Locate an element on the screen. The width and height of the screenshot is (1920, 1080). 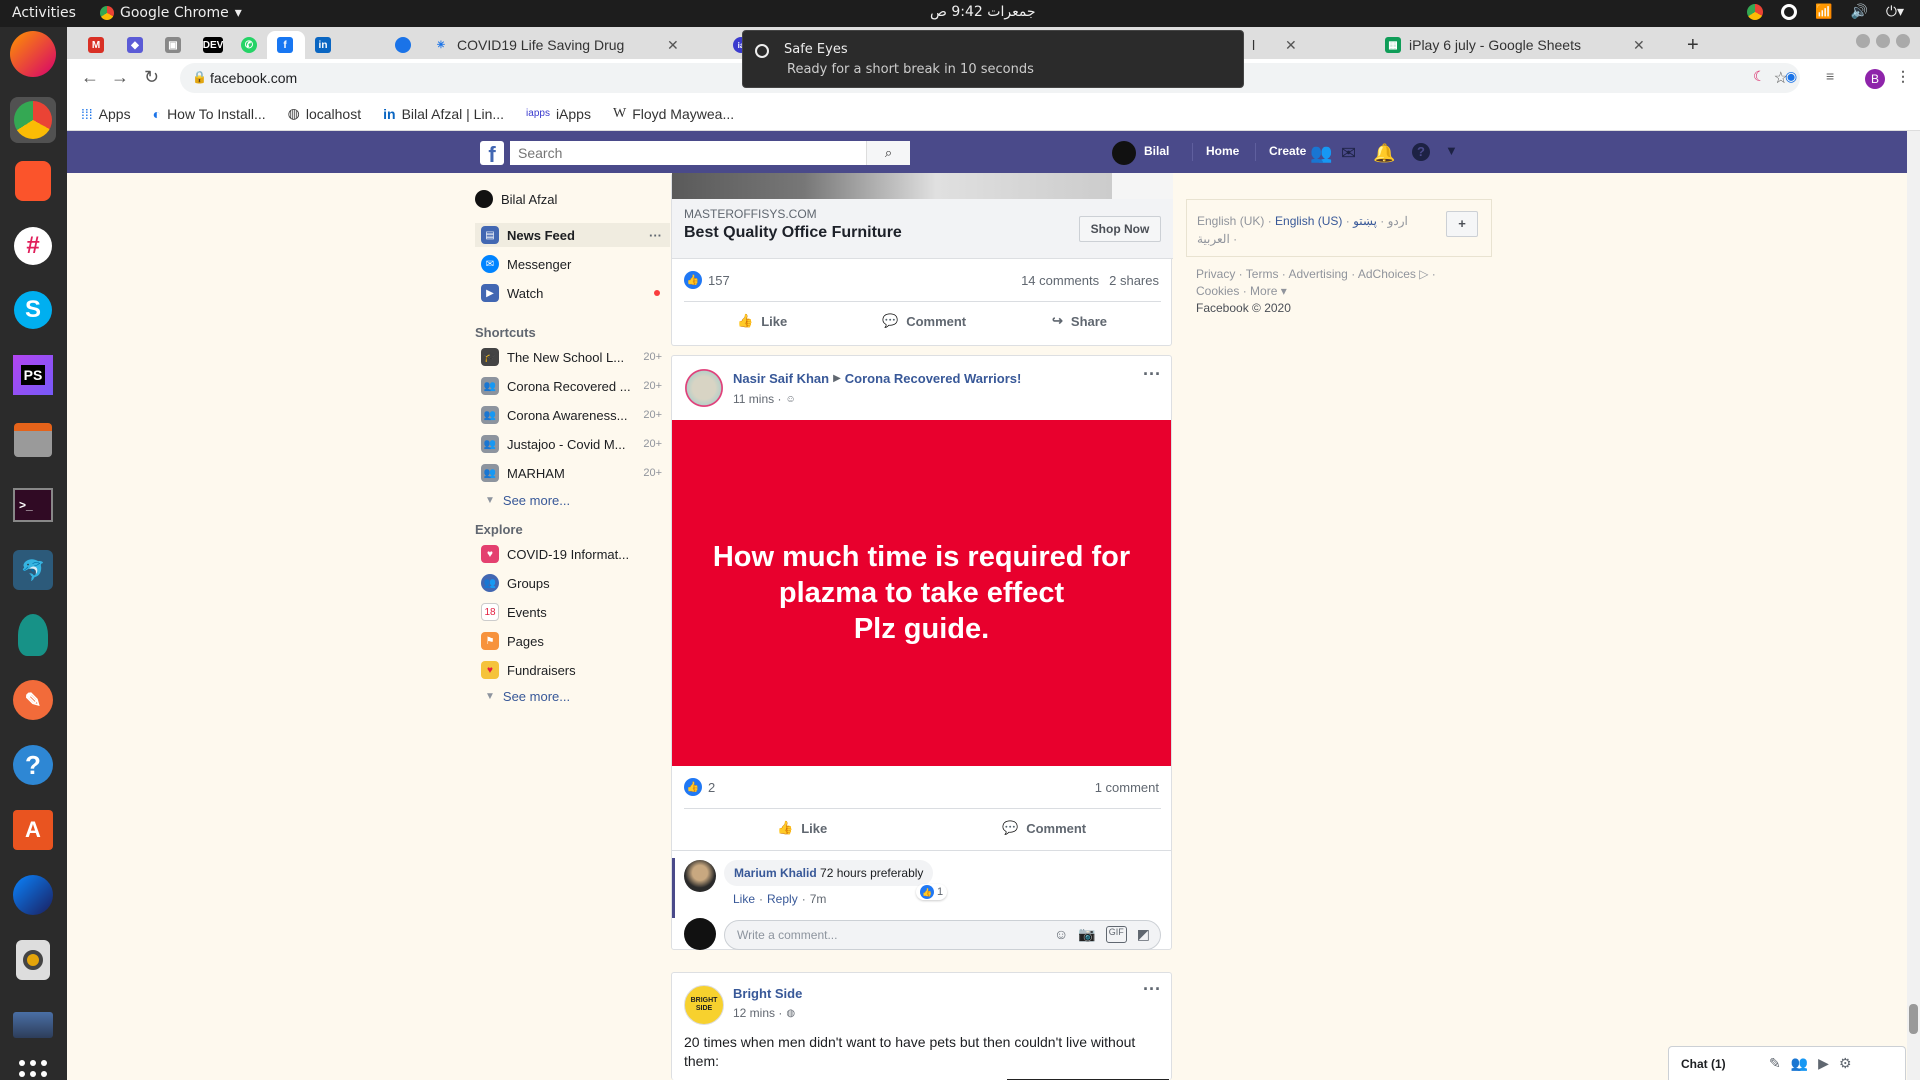
like-button: 👍 Like is located at coordinates (762, 321).